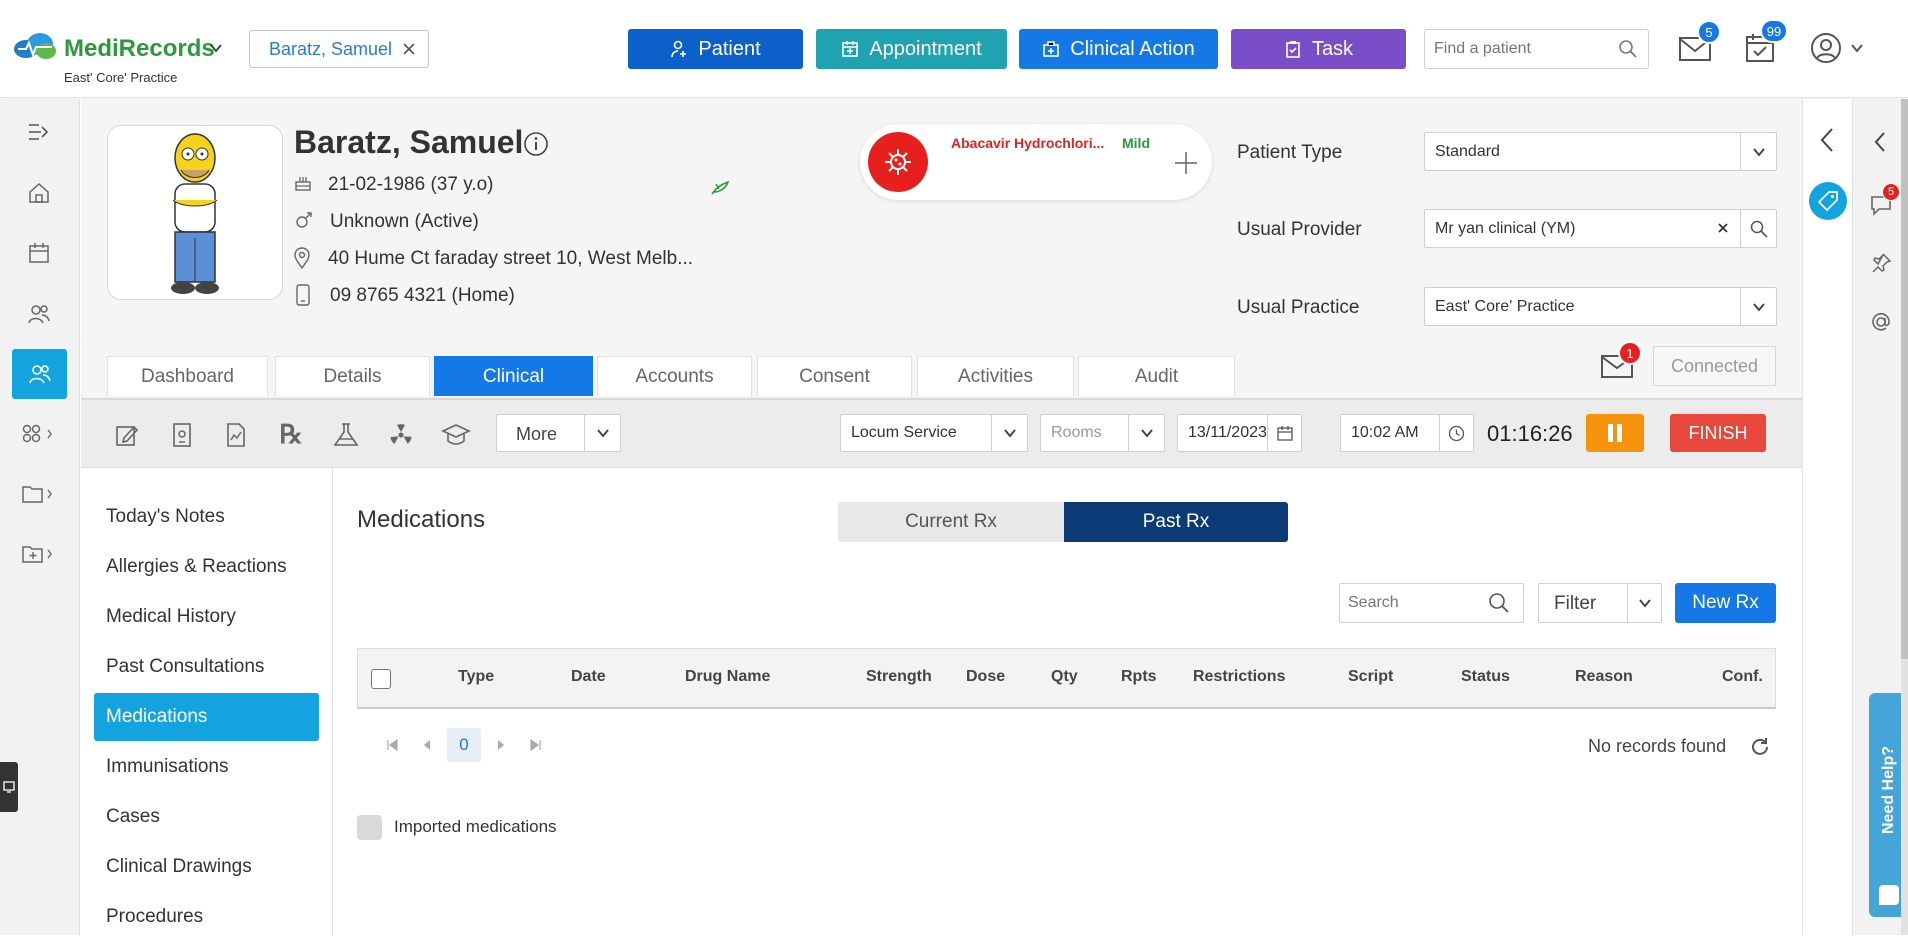  What do you see at coordinates (187, 376) in the screenshot?
I see `tab-dashboard: Dashboard` at bounding box center [187, 376].